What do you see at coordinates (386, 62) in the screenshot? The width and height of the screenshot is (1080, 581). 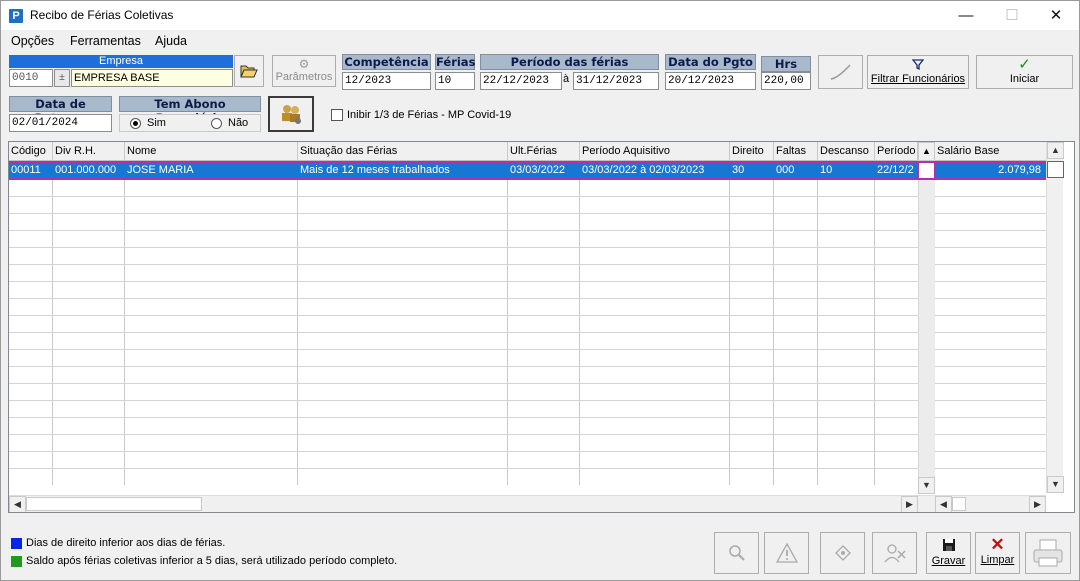 I see `competencia-label: Competência` at bounding box center [386, 62].